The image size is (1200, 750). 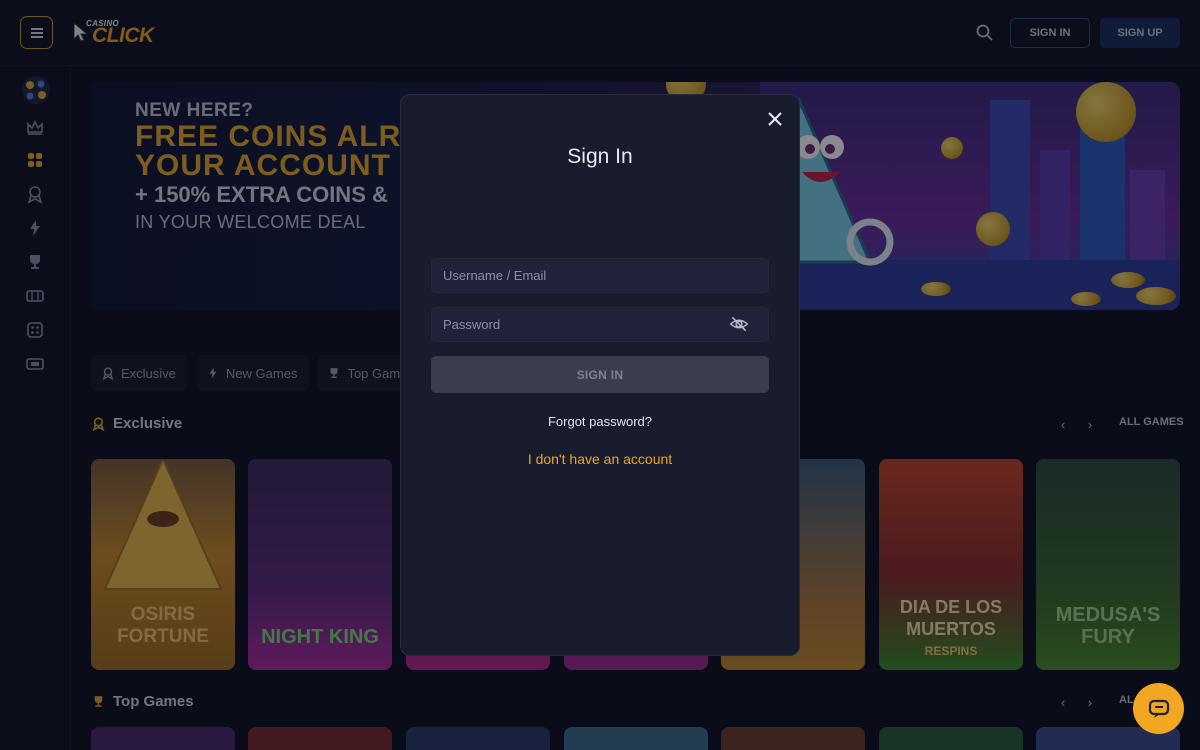 What do you see at coordinates (600, 421) in the screenshot?
I see `forgot-password-link: Forgot password?` at bounding box center [600, 421].